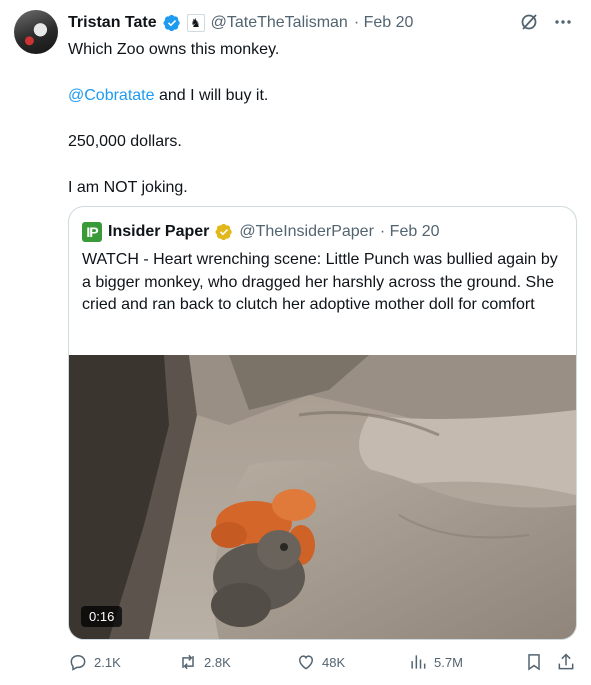 This screenshot has width=591, height=685. I want to click on reply-button: 2.1K, so click(94, 662).